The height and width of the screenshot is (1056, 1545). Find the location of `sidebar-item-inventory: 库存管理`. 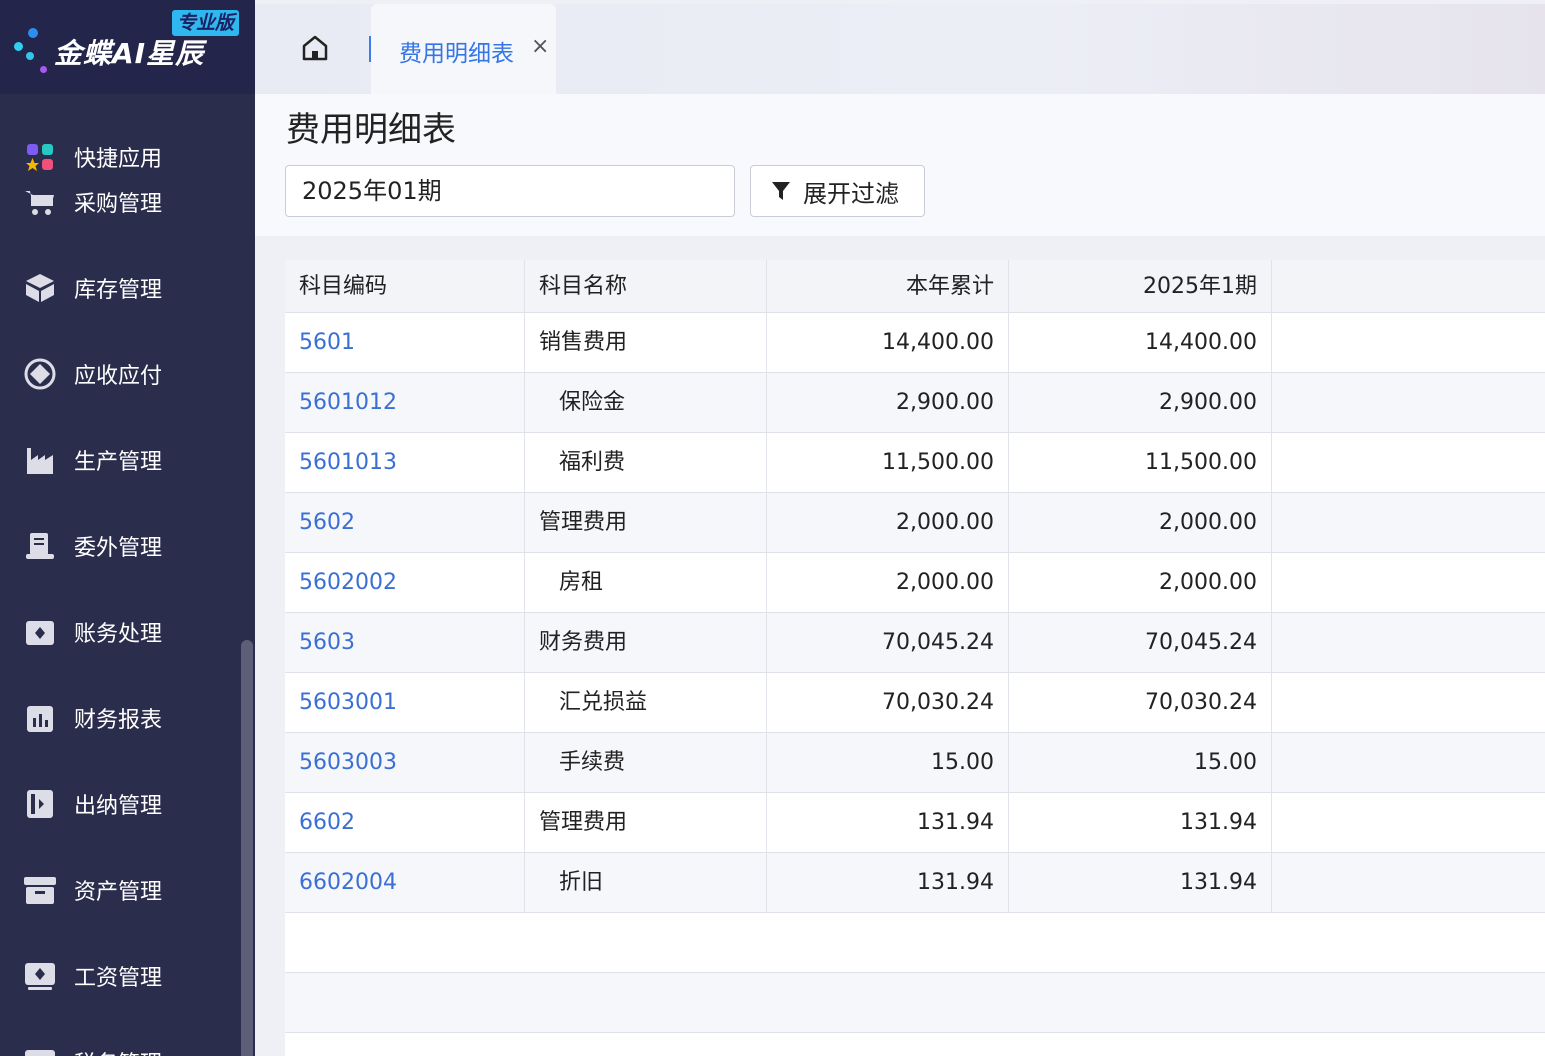

sidebar-item-inventory: 库存管理 is located at coordinates (120, 288).